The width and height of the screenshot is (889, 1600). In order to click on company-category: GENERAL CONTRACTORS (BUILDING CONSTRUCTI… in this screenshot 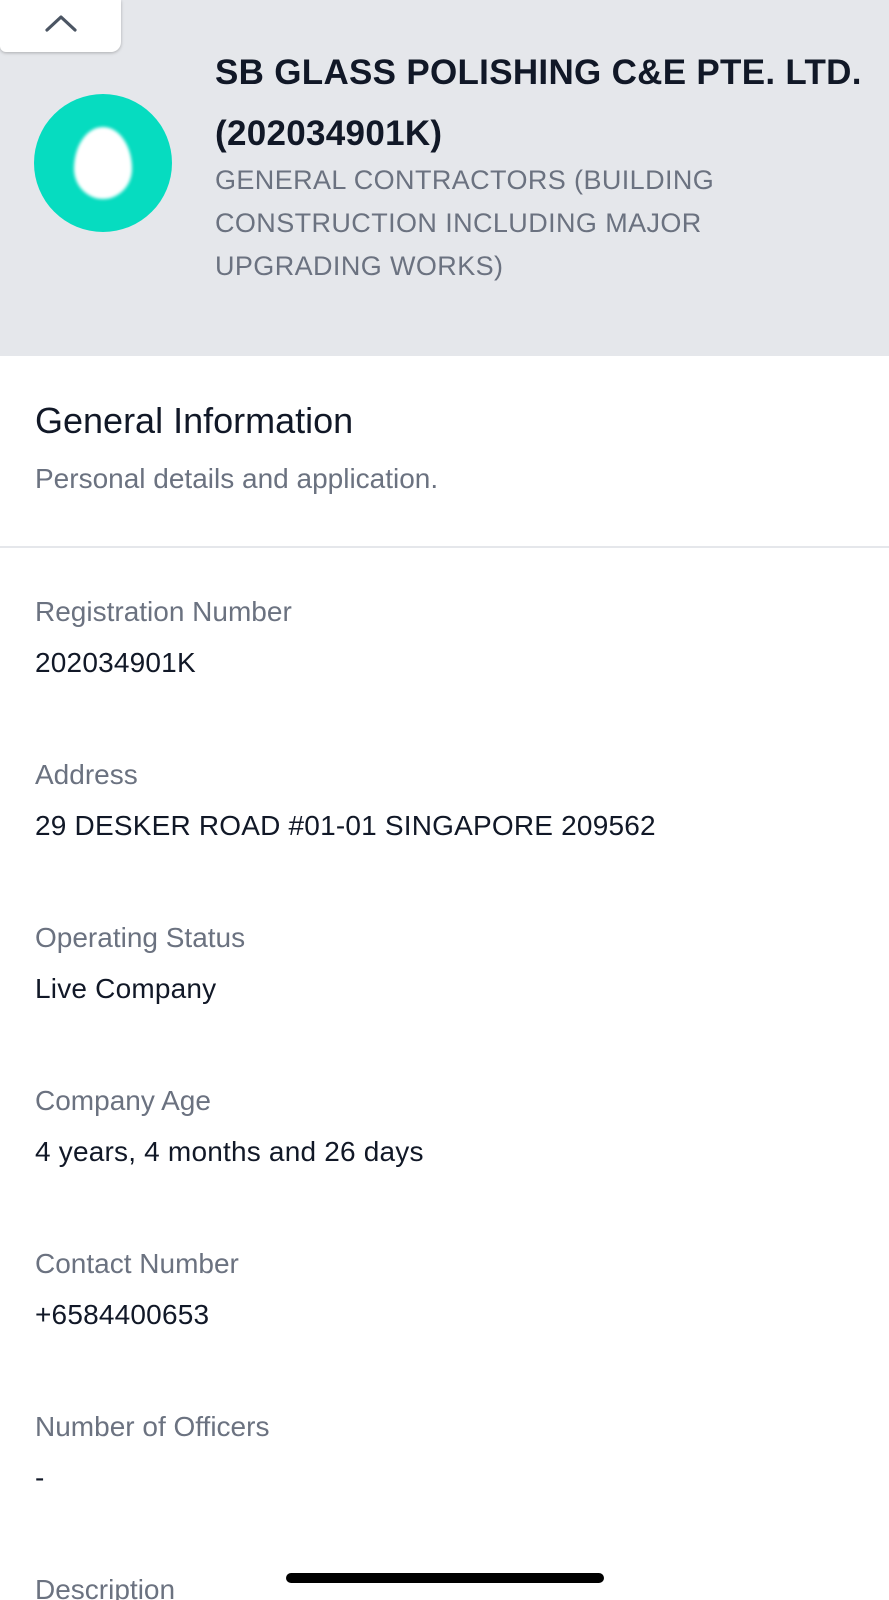, I will do `click(465, 223)`.